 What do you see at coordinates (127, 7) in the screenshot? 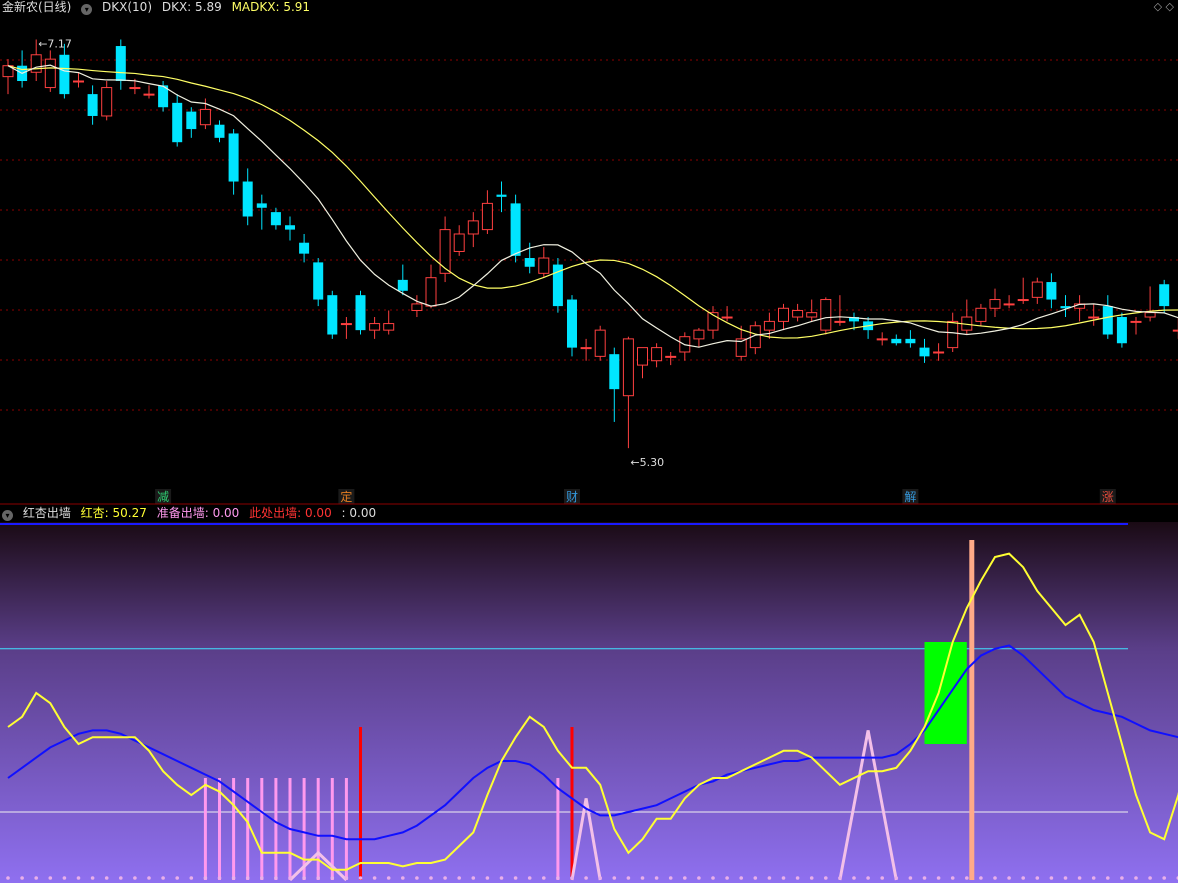
I see `indicator-name: DKX(10)` at bounding box center [127, 7].